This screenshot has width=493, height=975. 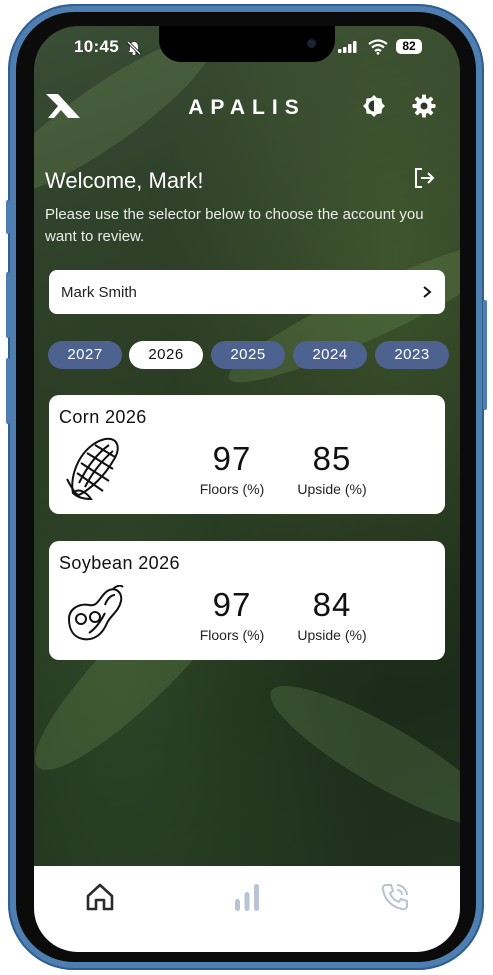 I want to click on upside-metric: 85 Upside (%), so click(x=332, y=468).